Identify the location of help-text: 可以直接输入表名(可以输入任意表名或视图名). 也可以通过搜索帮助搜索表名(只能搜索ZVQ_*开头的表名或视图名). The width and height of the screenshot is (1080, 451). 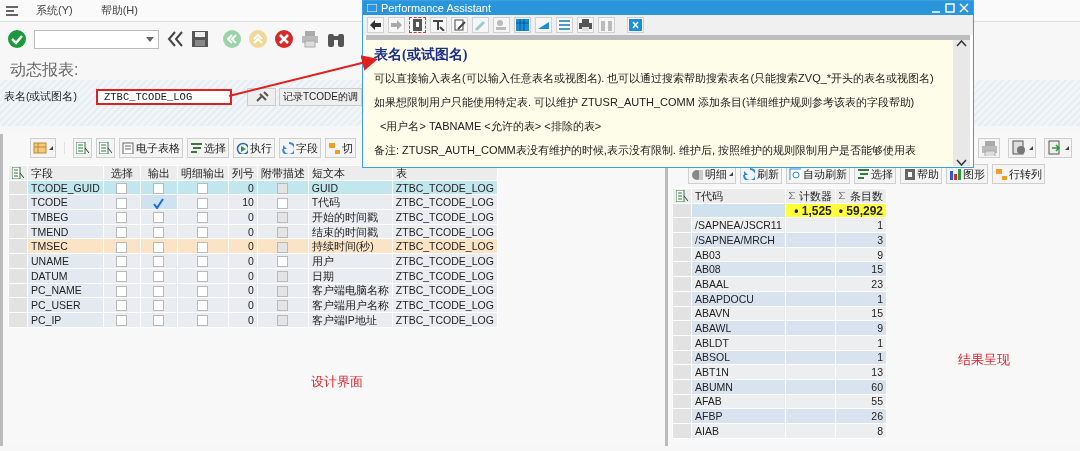
(654, 78).